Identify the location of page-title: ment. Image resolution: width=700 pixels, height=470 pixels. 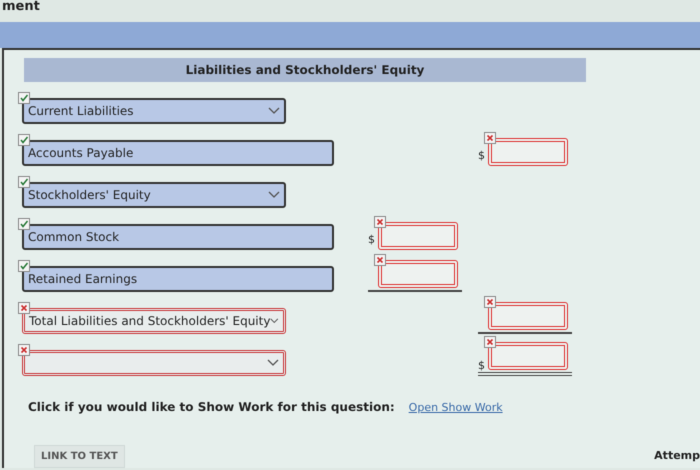
(21, 8).